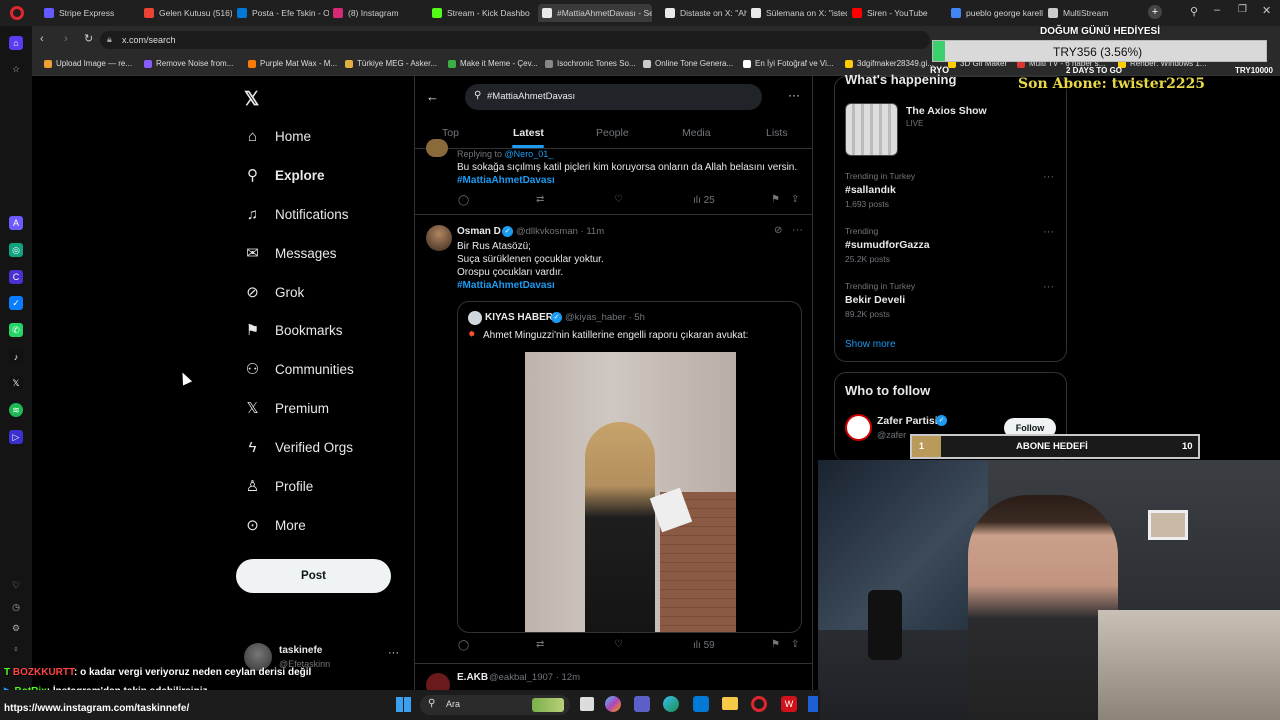 The image size is (1280, 720). Describe the element at coordinates (290, 253) in the screenshot. I see `nav-messages: ✉ Messages` at that location.